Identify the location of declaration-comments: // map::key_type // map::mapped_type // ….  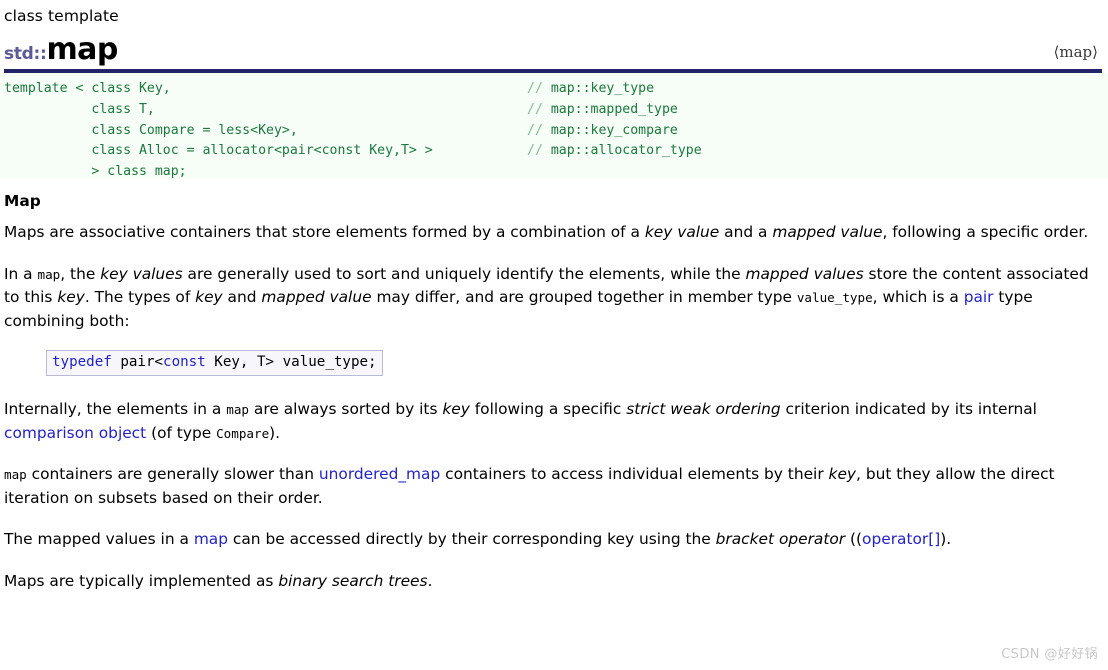
(614, 120).